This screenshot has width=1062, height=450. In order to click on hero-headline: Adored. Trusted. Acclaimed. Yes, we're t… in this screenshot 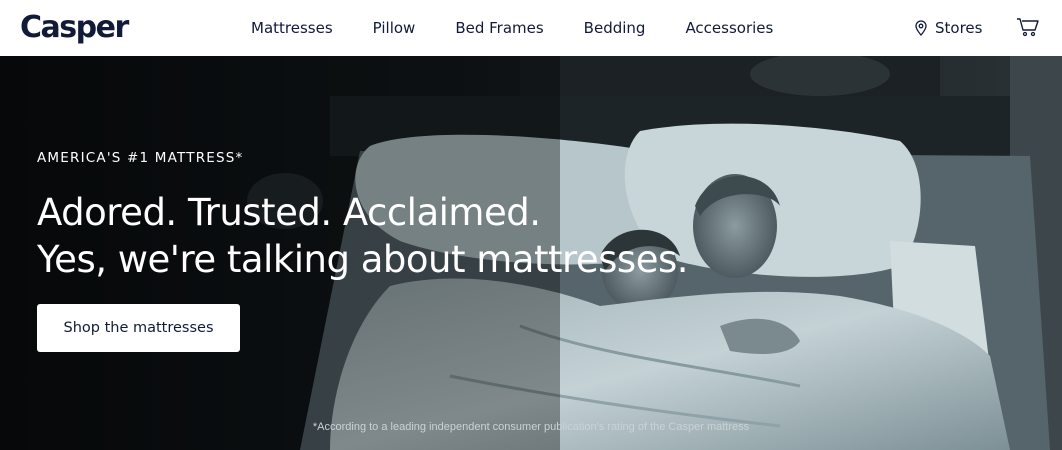, I will do `click(363, 236)`.